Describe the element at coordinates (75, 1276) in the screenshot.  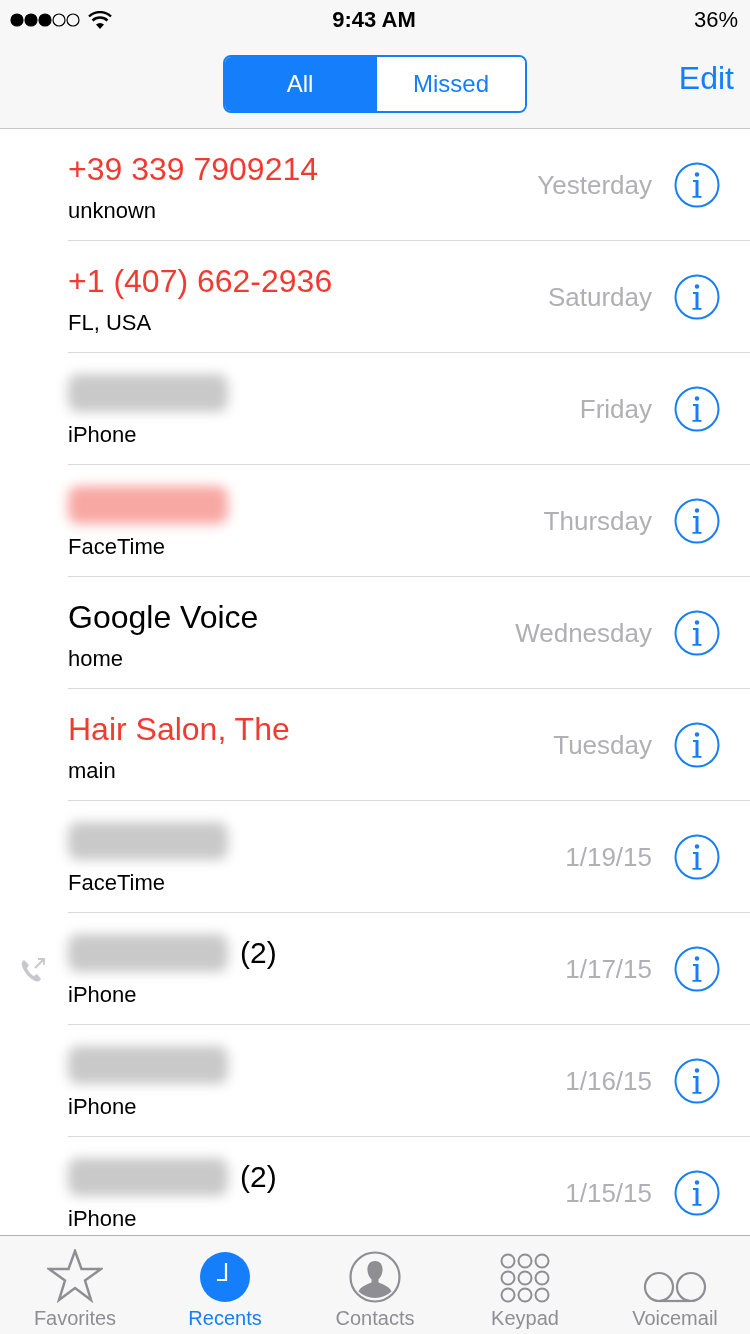
I see `star-icon` at that location.